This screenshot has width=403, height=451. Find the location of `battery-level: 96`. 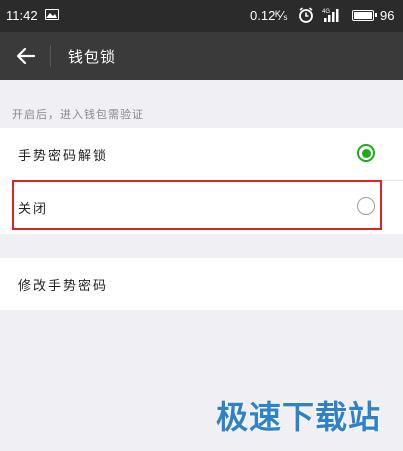

battery-level: 96 is located at coordinates (387, 15).